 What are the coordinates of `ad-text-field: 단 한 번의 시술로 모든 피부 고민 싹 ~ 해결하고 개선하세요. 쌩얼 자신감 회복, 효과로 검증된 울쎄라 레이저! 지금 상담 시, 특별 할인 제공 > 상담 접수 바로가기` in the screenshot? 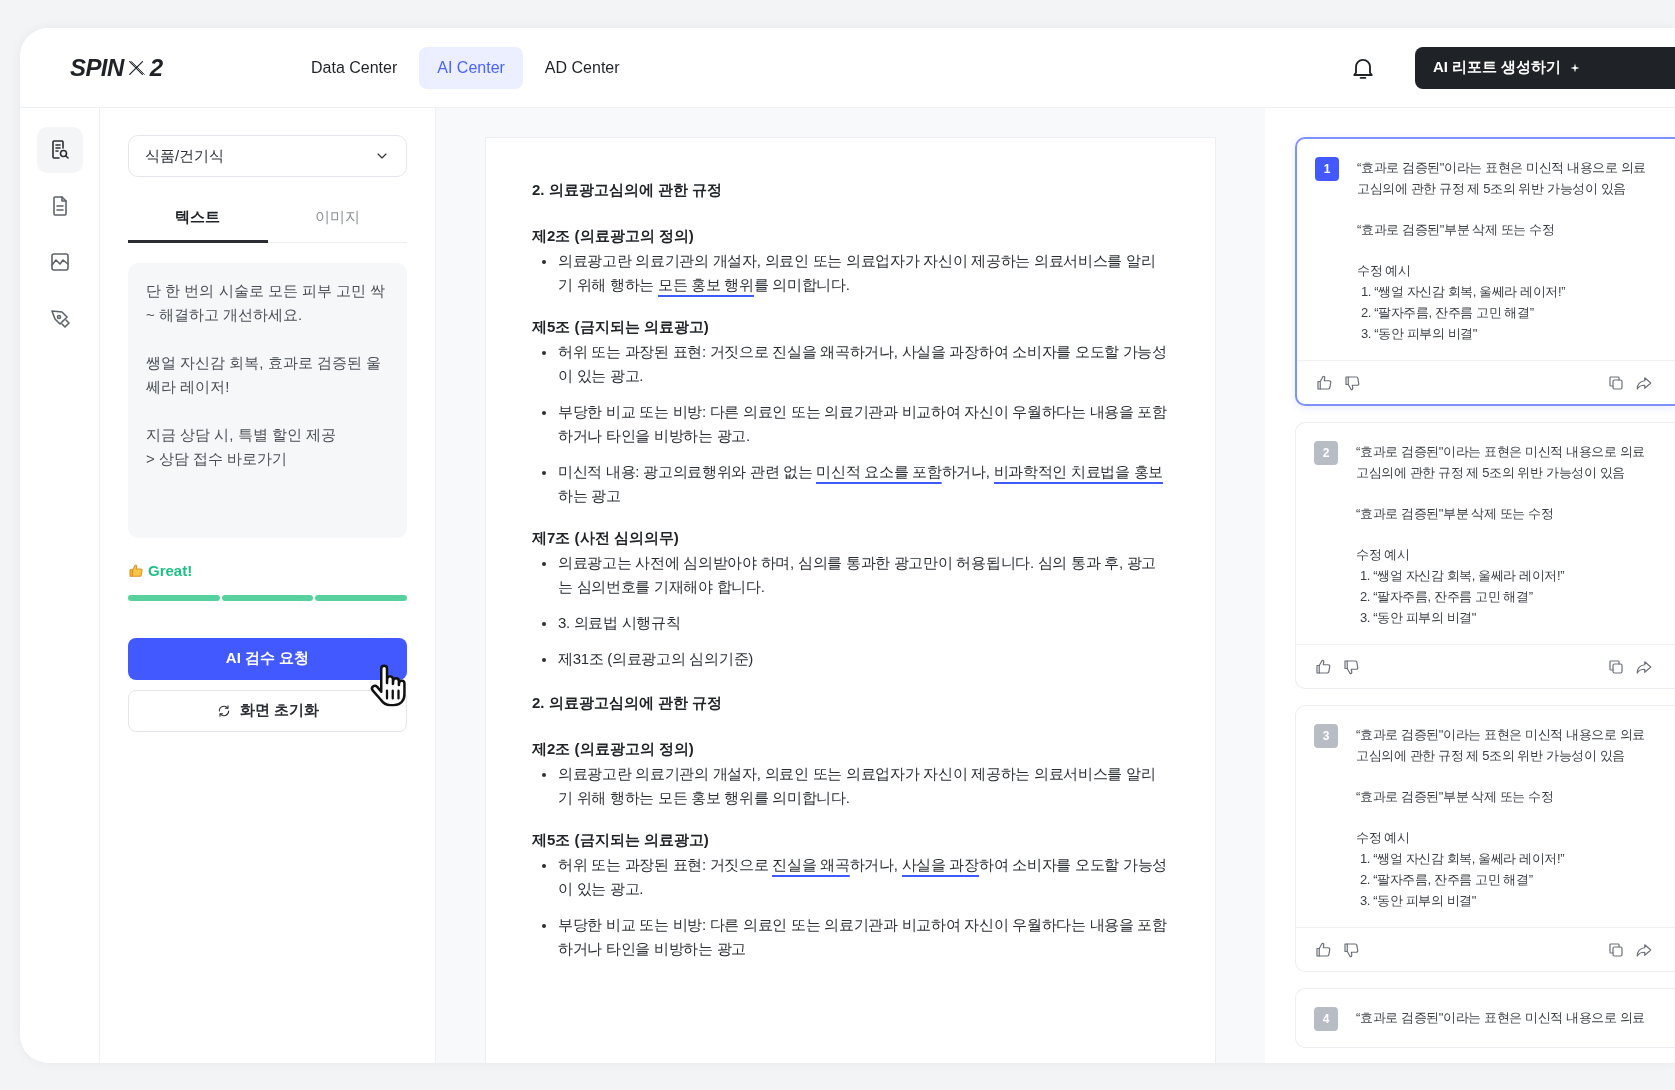 It's located at (267, 400).